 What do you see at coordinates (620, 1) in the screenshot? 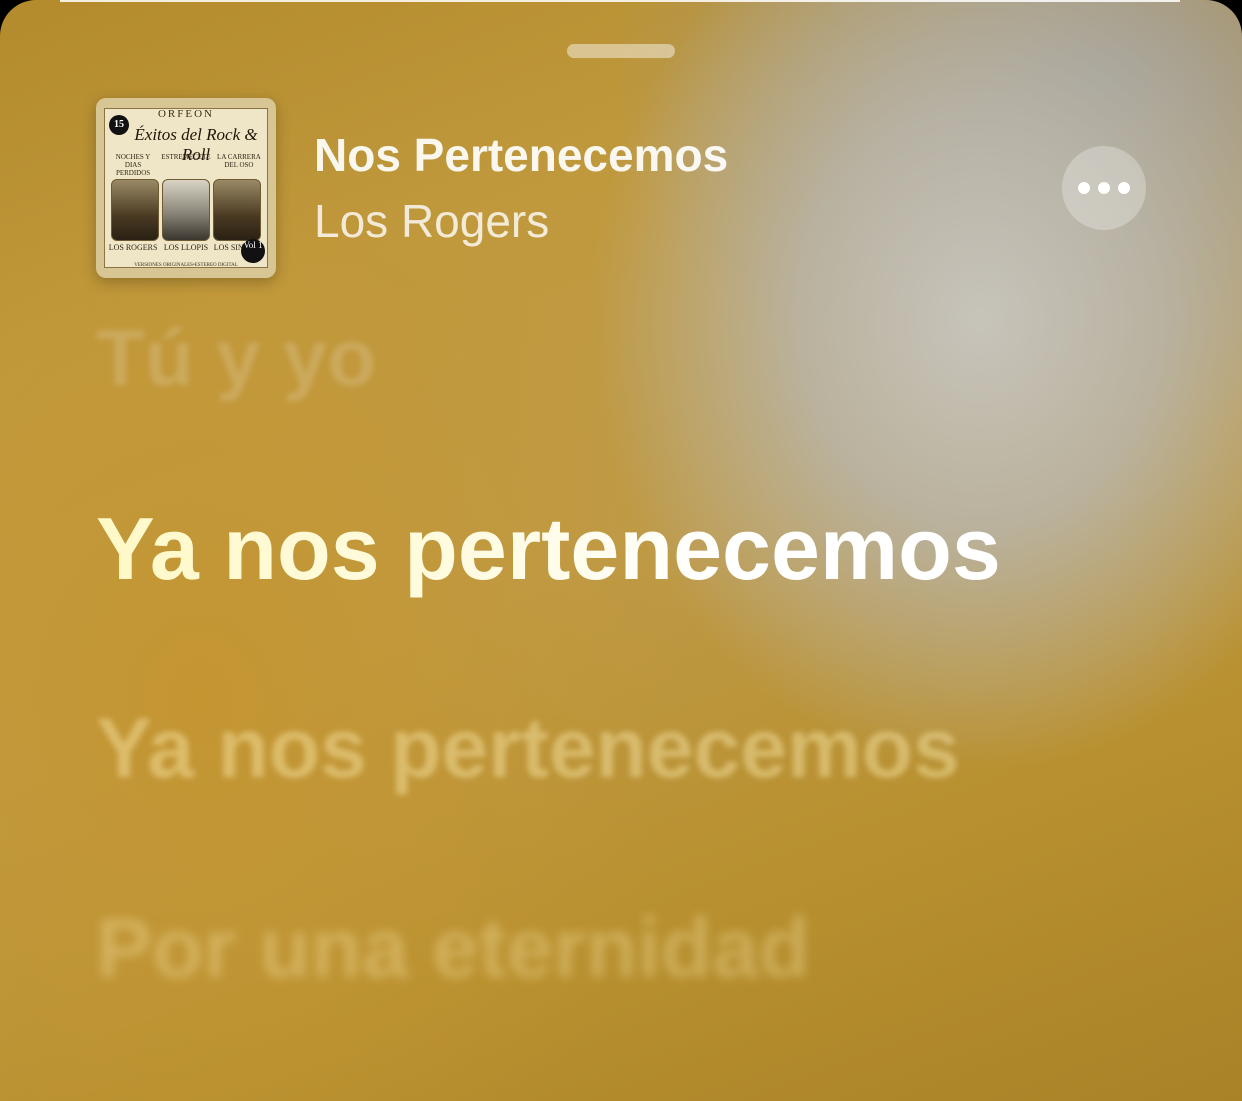
I see `sheet-top-edge` at bounding box center [620, 1].